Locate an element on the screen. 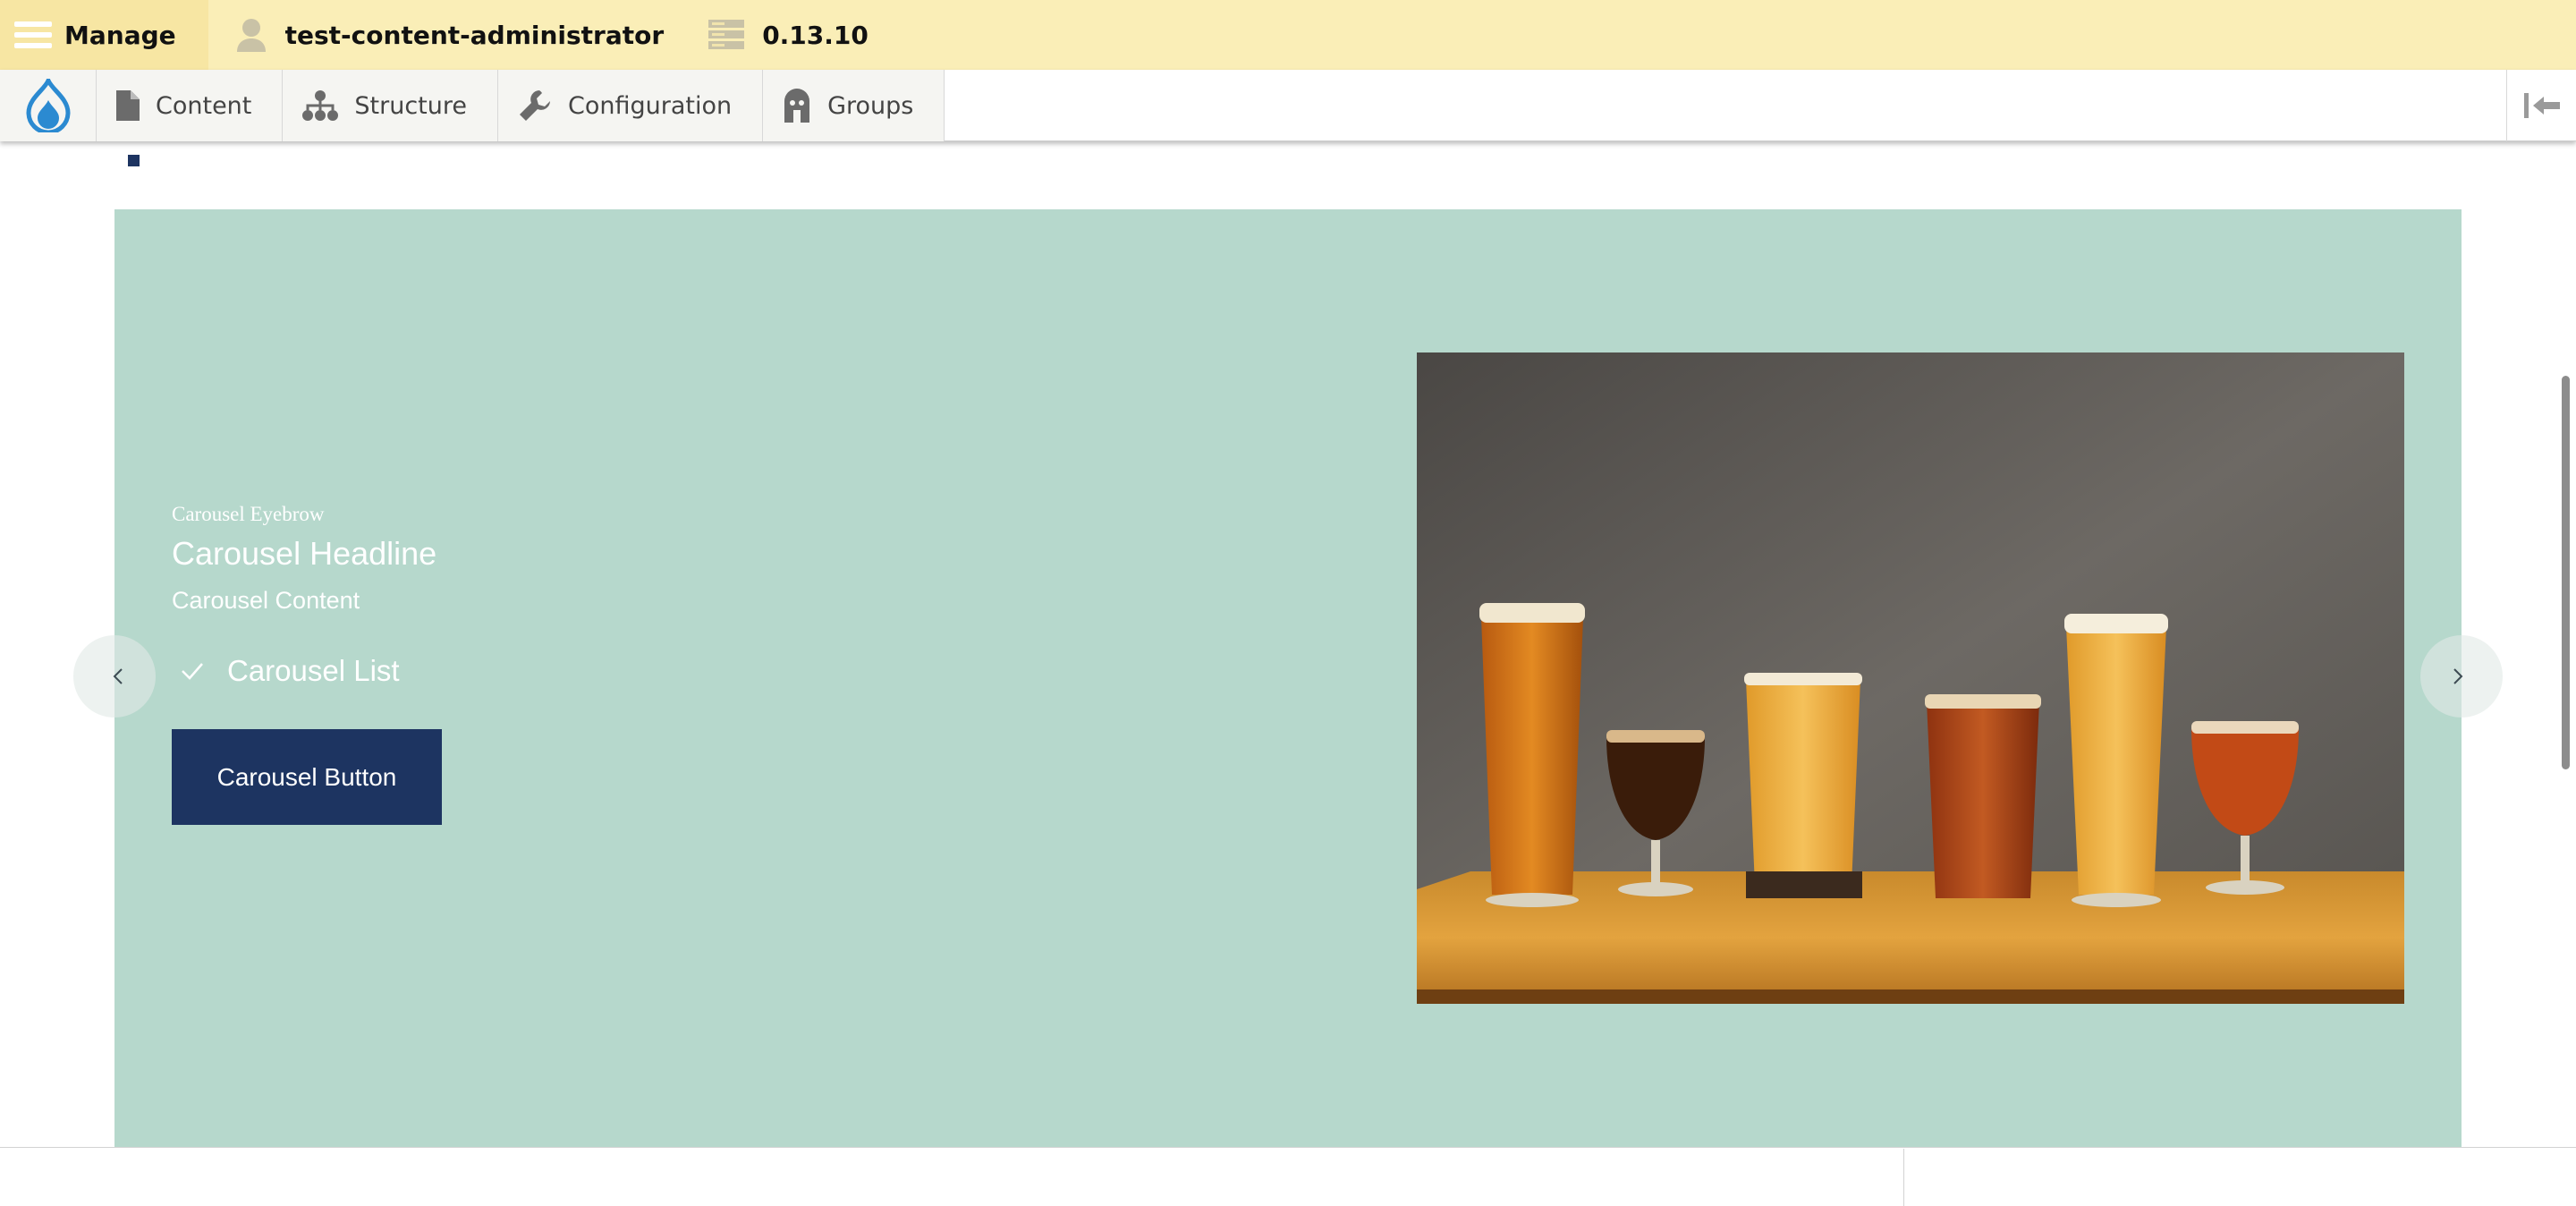 This screenshot has width=2576, height=1206. checkmark-icon is located at coordinates (192, 671).